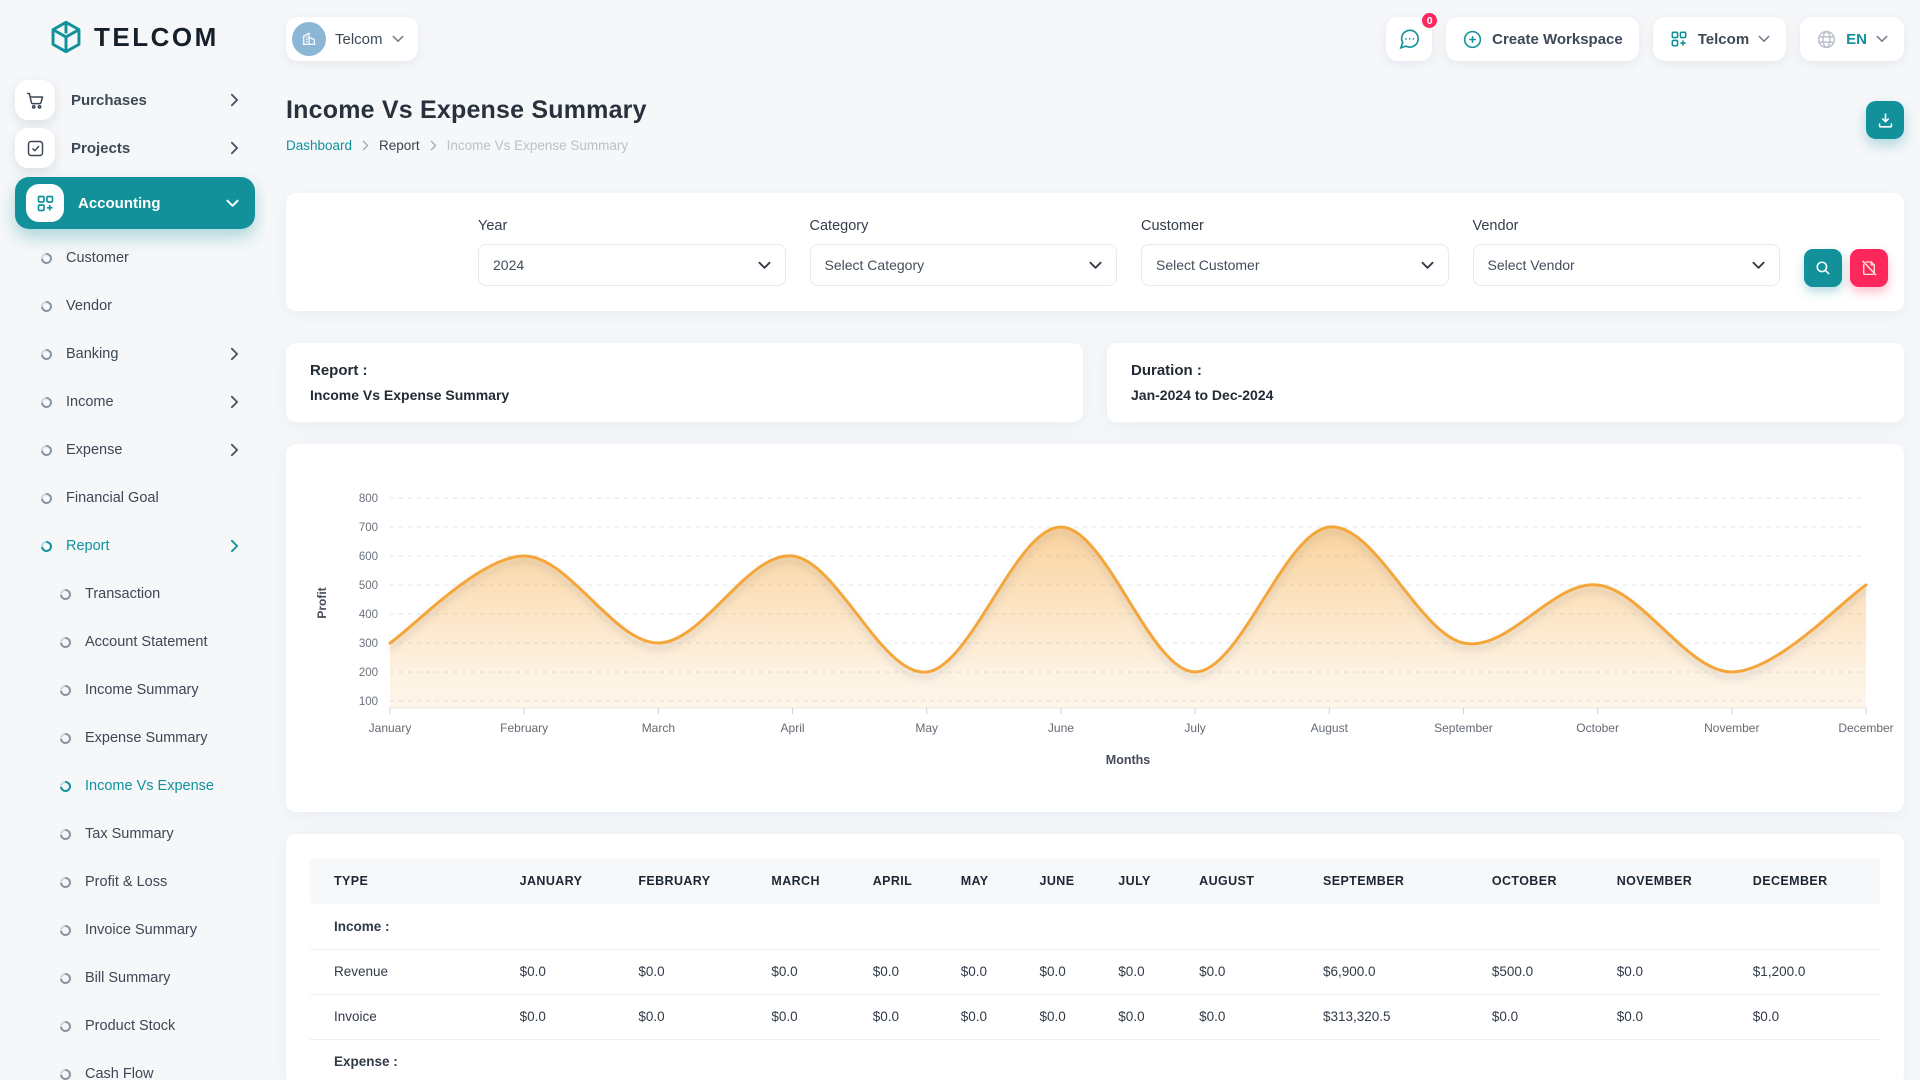  Describe the element at coordinates (135, 546) in the screenshot. I see `sidebar-item-report: Report` at that location.